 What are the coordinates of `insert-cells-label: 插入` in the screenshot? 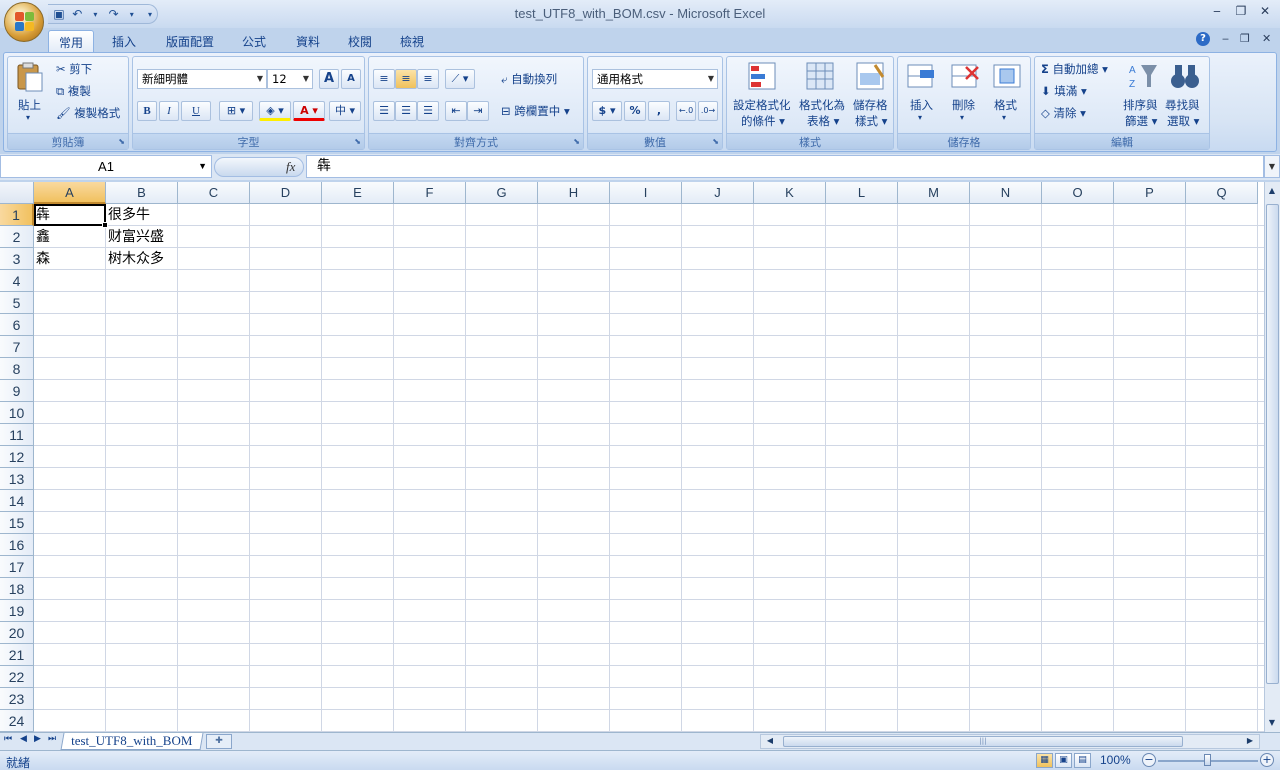 It's located at (921, 105).